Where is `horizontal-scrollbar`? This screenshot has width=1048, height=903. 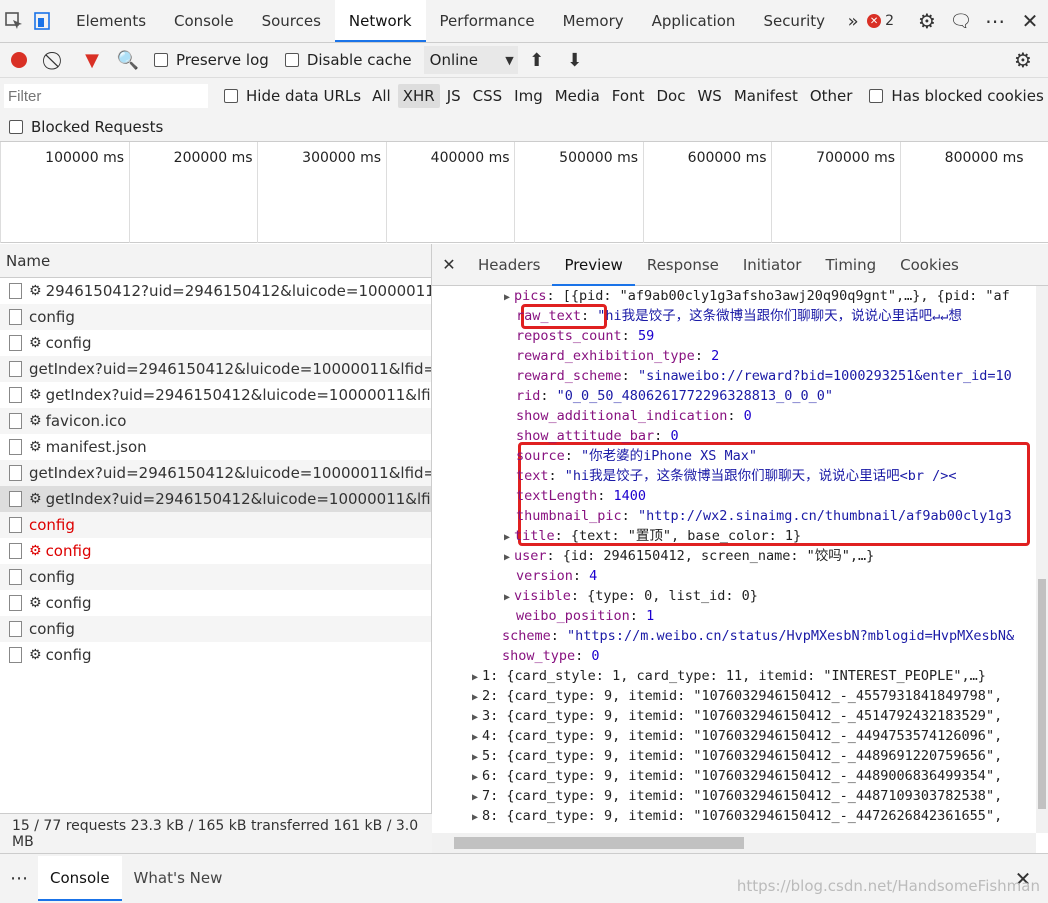 horizontal-scrollbar is located at coordinates (734, 843).